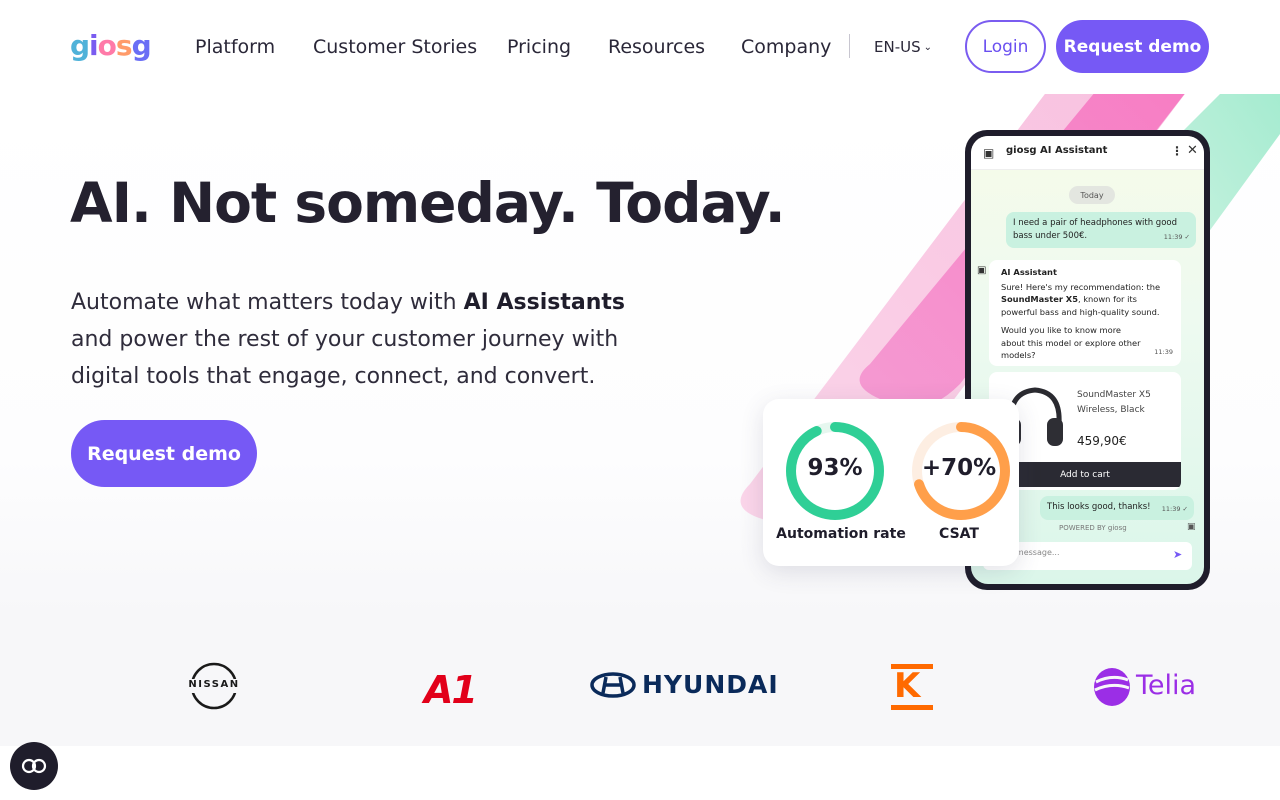  I want to click on page-bottom, so click(640, 773).